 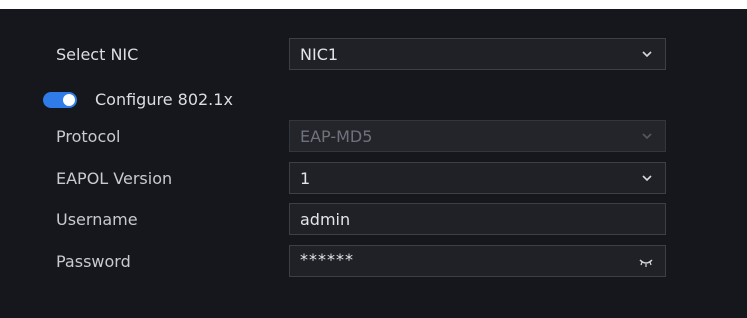 I want to click on username-value: admin, so click(x=325, y=219).